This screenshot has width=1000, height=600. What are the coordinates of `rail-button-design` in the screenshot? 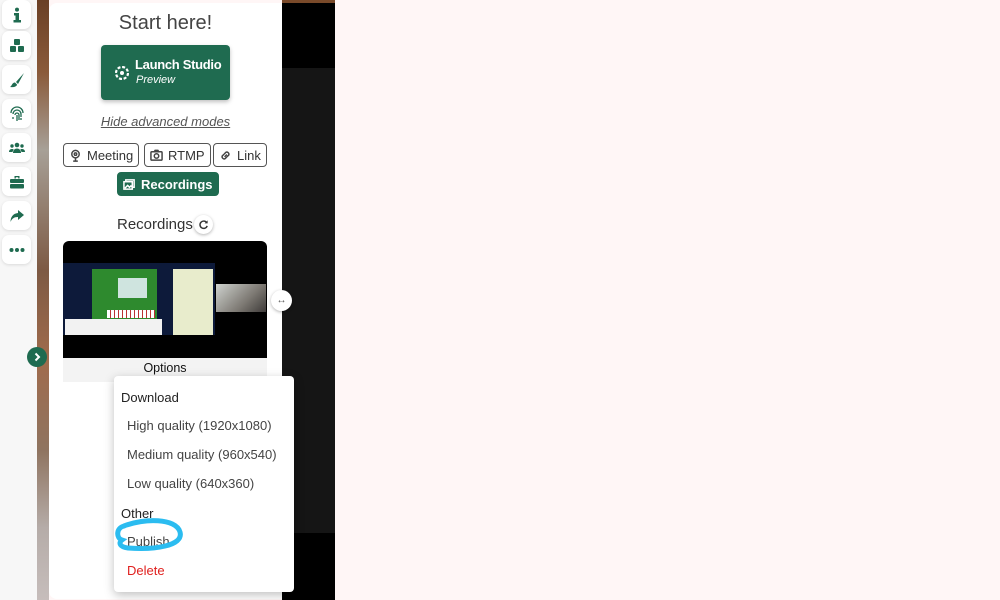 It's located at (16, 79).